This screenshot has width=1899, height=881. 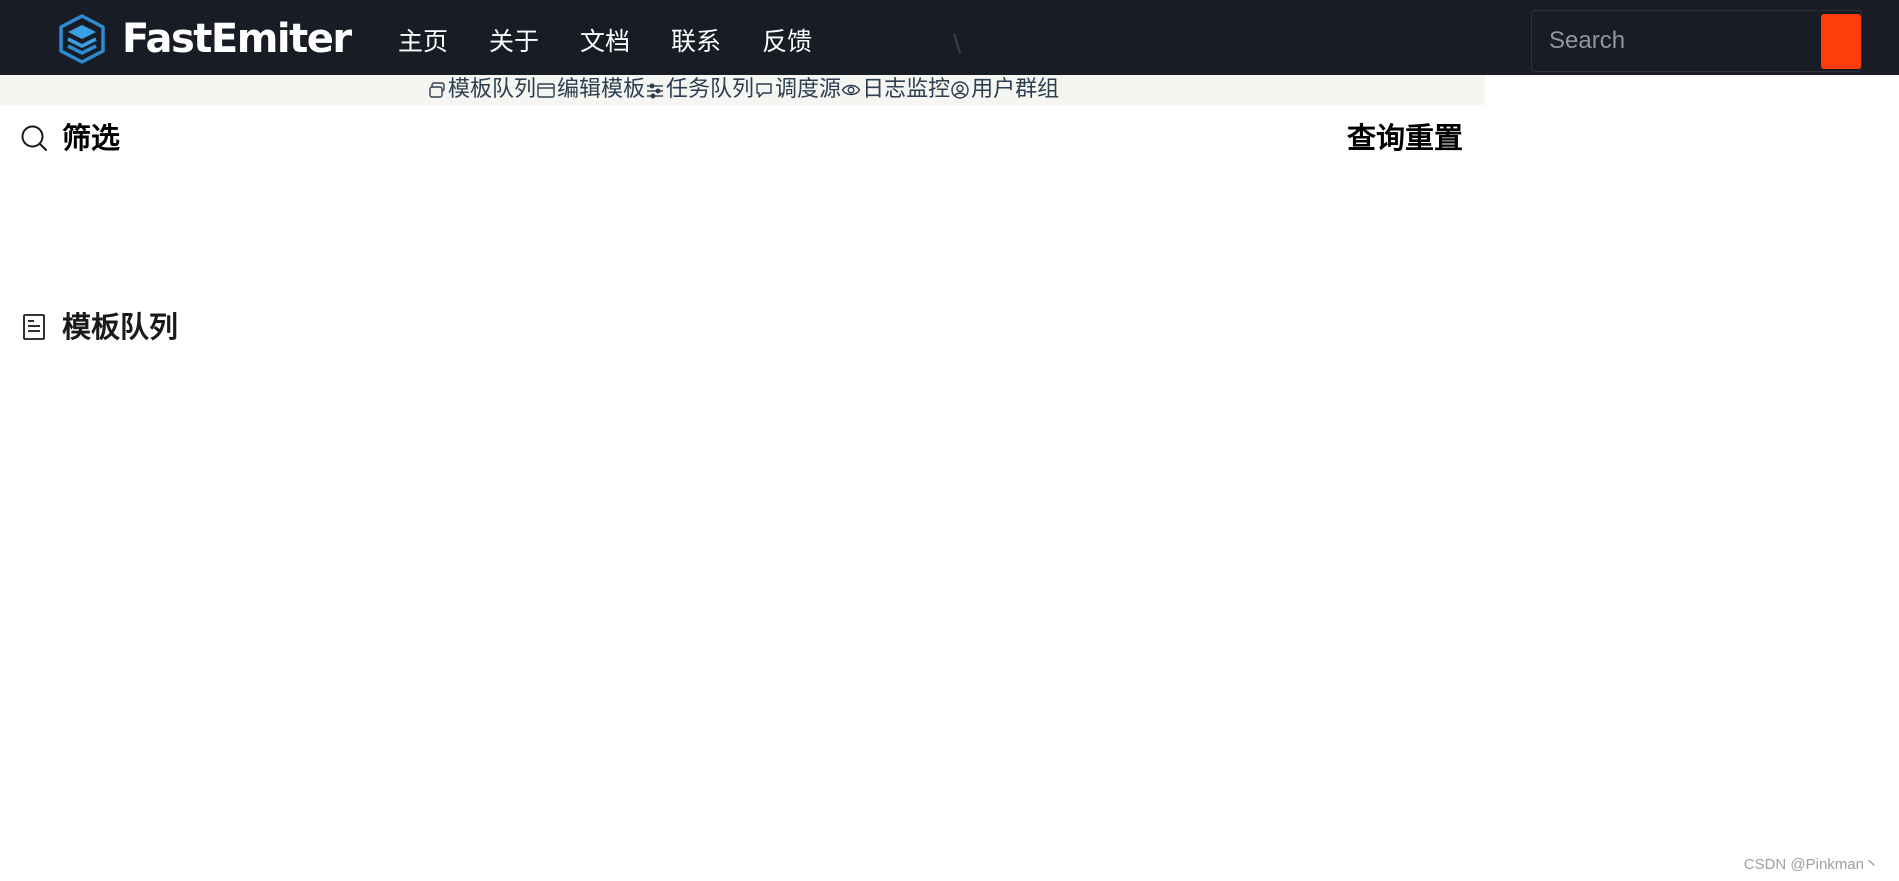 I want to click on nav-home: 主页, so click(x=423, y=42).